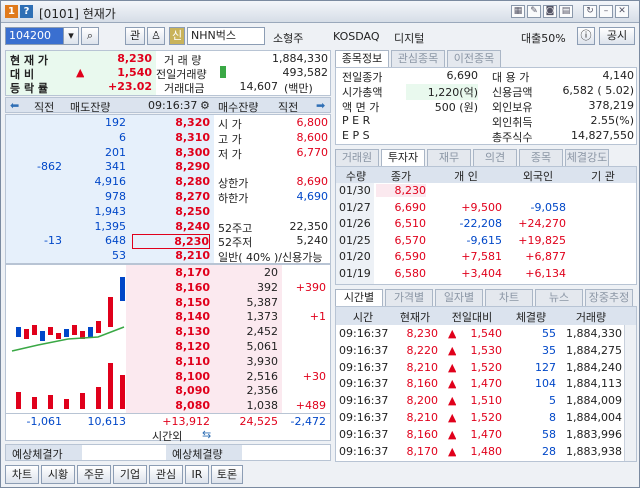 The width and height of the screenshot is (640, 488). What do you see at coordinates (97, 255) in the screenshot?
I see `sell-qty-cell: 53` at bounding box center [97, 255].